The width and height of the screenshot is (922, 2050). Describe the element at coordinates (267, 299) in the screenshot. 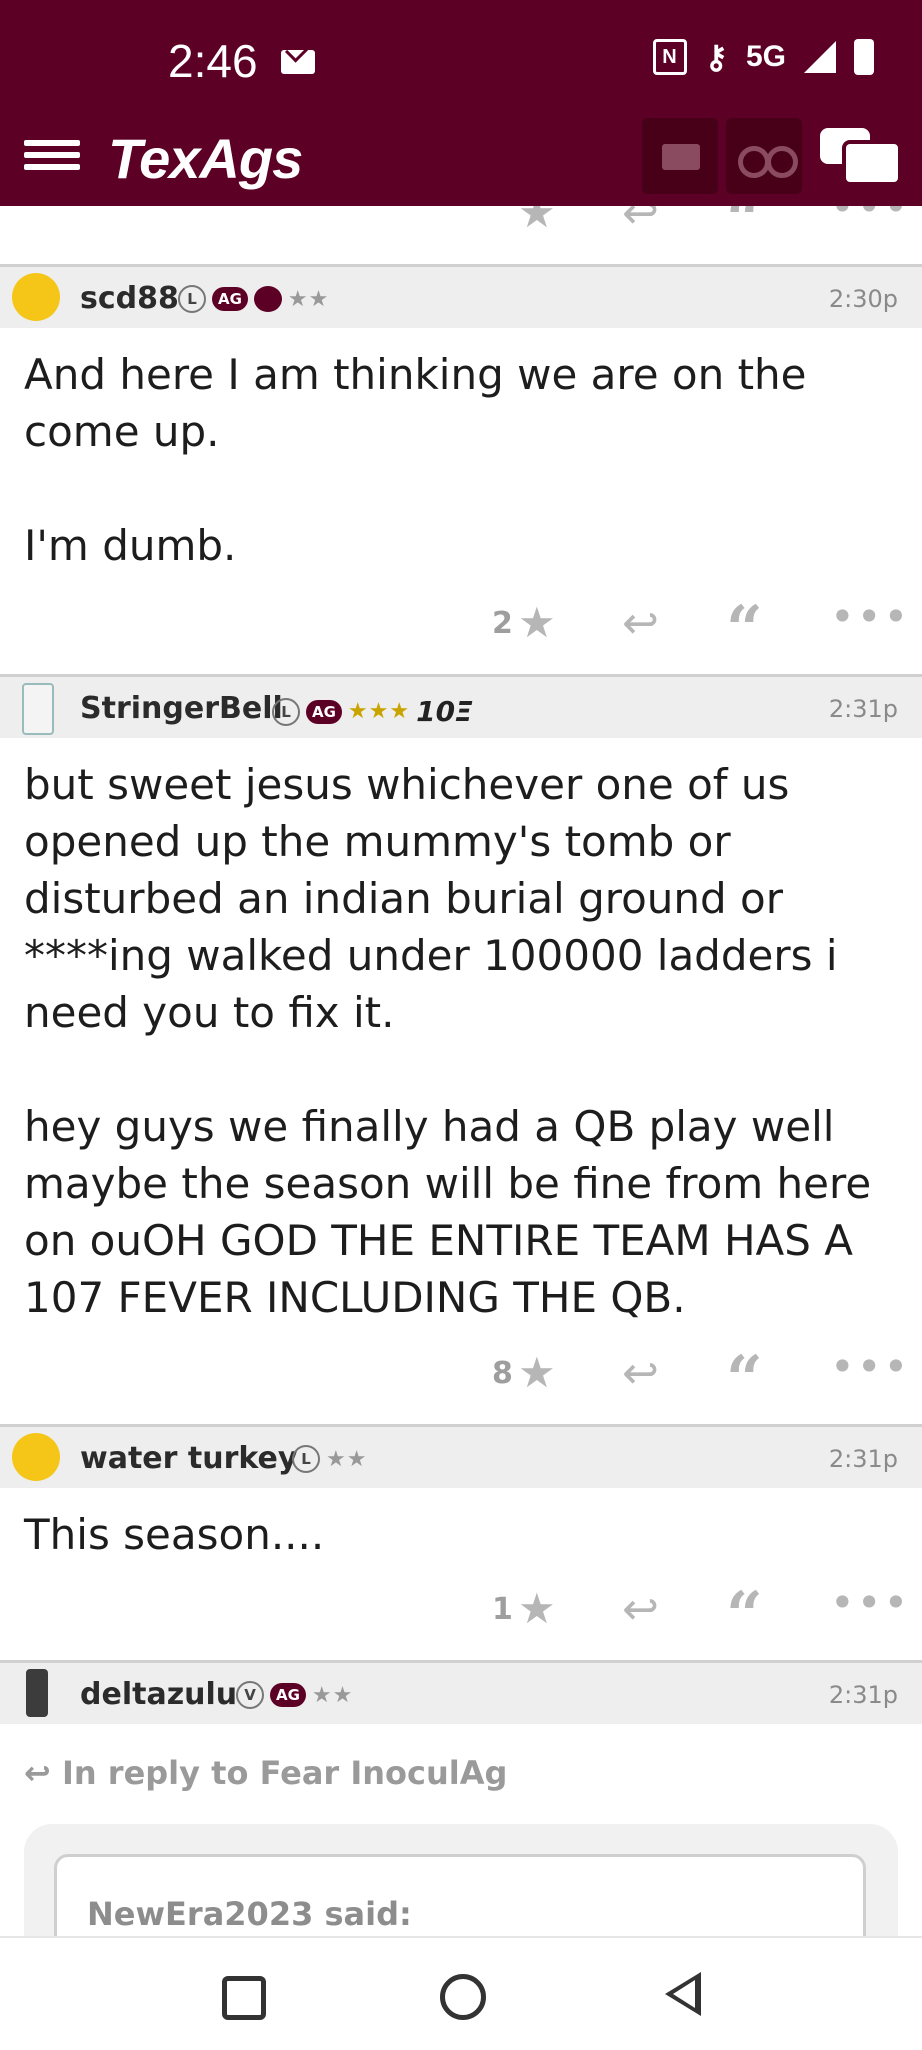

I see `helmet-icon` at that location.